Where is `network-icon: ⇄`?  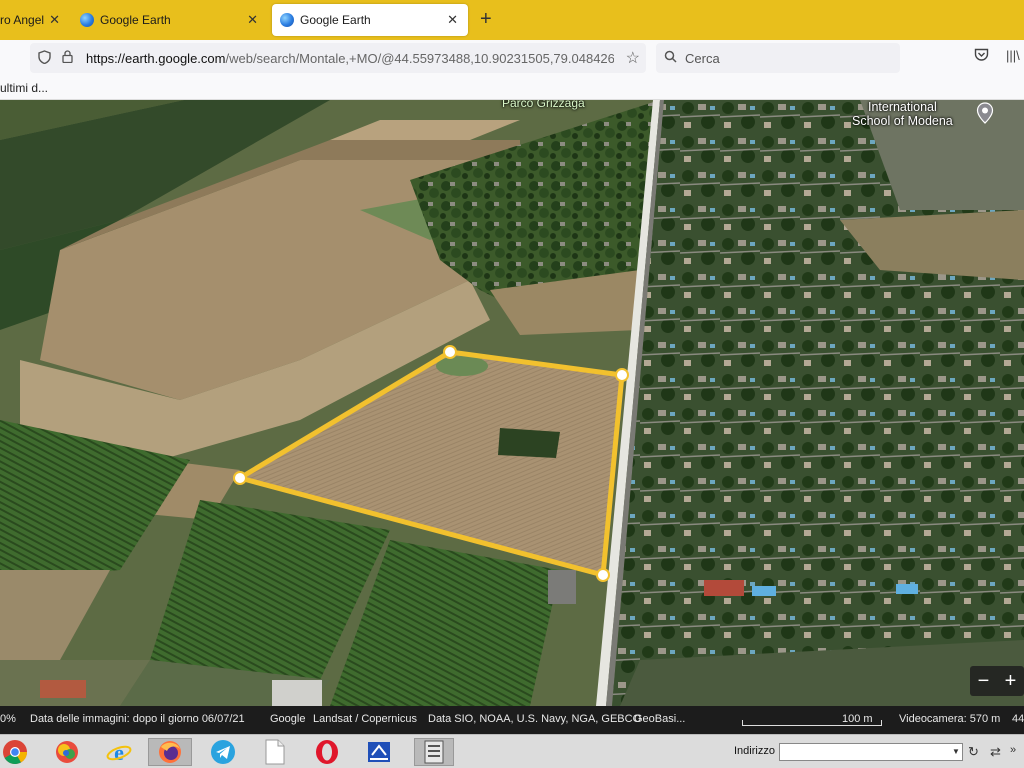
network-icon: ⇄ is located at coordinates (995, 752).